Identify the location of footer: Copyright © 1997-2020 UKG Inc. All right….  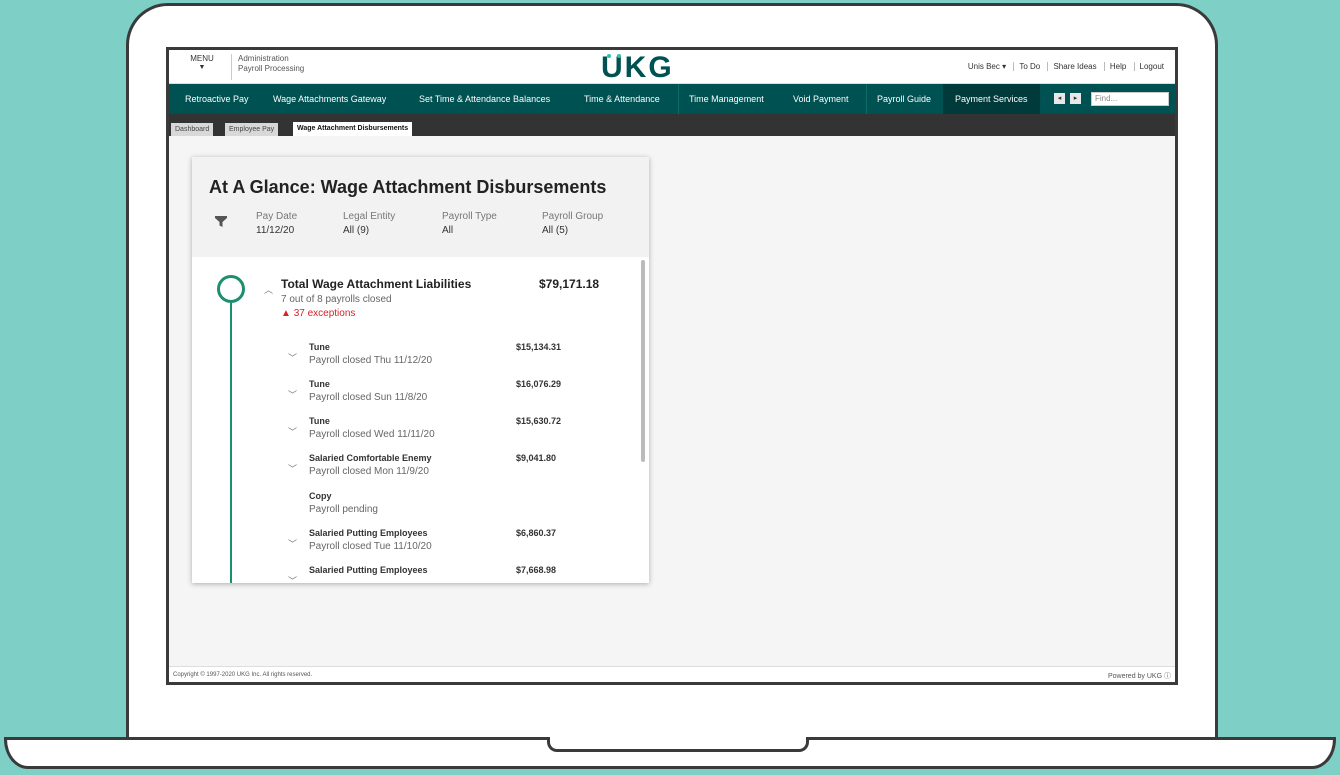
(672, 674).